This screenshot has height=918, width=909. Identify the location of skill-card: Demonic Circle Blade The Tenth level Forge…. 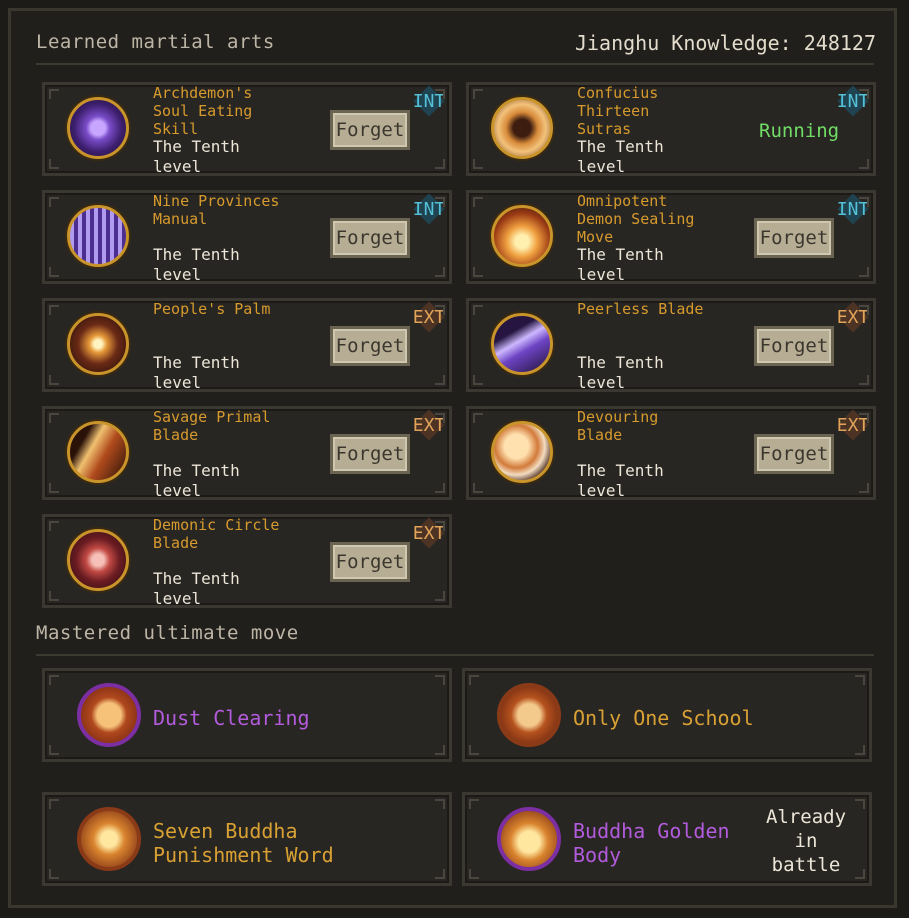
(247, 561).